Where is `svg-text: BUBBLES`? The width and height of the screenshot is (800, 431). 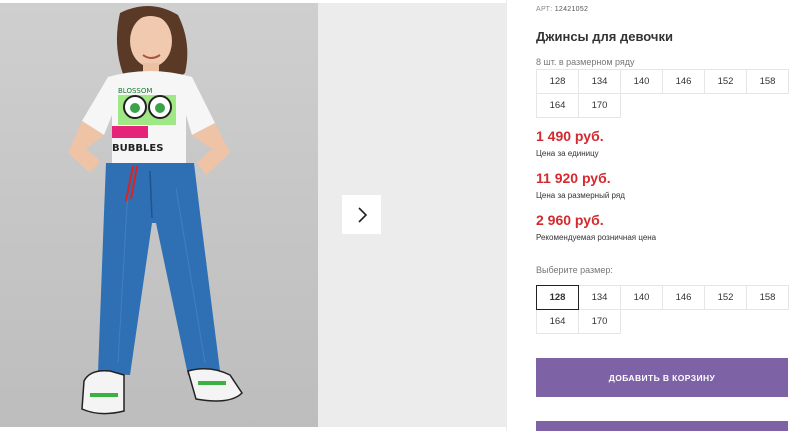 svg-text: BUBBLES is located at coordinates (137, 148).